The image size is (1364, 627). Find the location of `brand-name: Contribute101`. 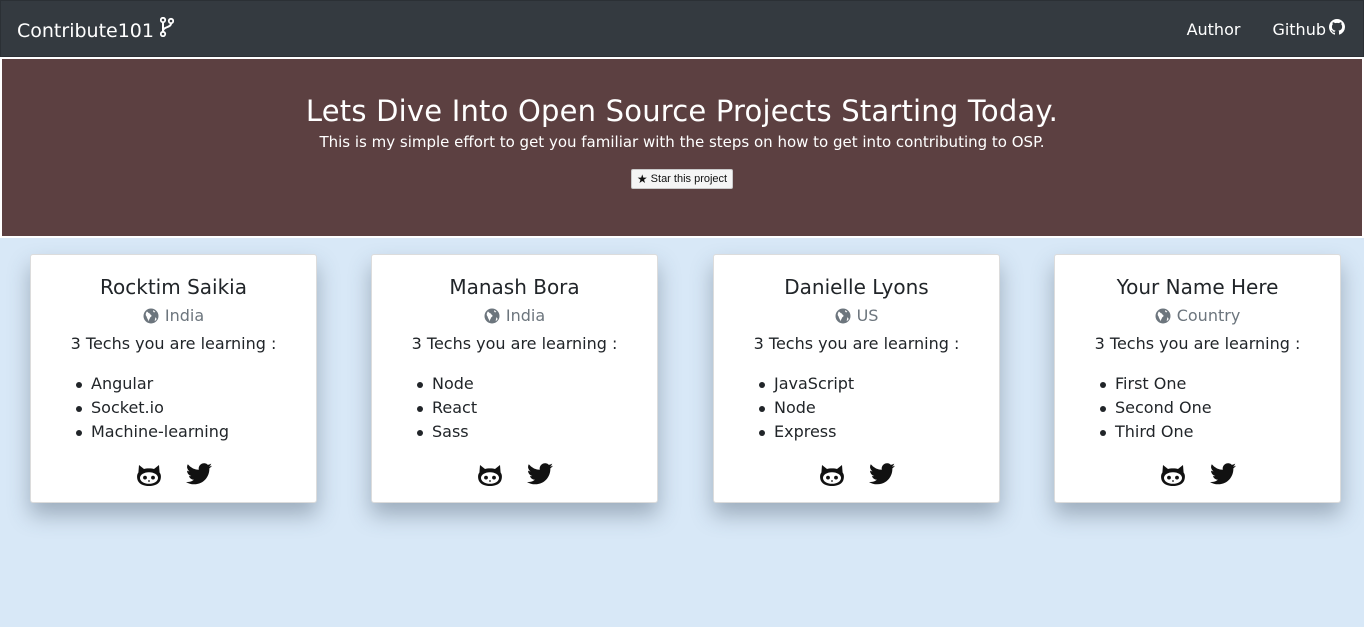

brand-name: Contribute101 is located at coordinates (85, 30).